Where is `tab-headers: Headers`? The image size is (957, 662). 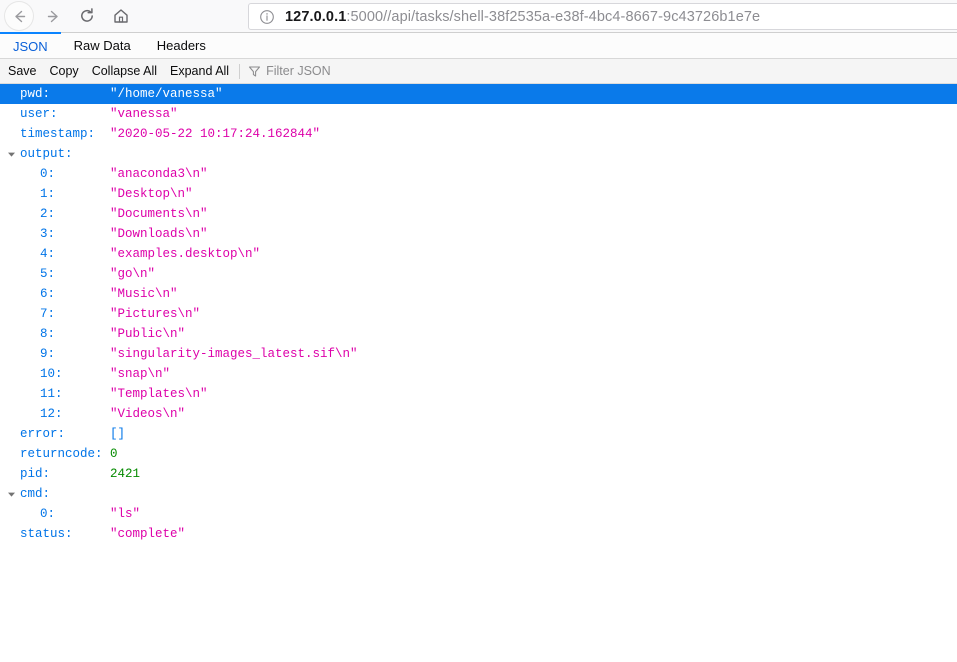 tab-headers: Headers is located at coordinates (181, 45).